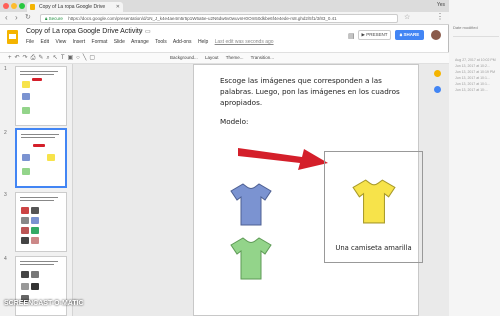  I want to click on layout-button: Layout, so click(212, 57).